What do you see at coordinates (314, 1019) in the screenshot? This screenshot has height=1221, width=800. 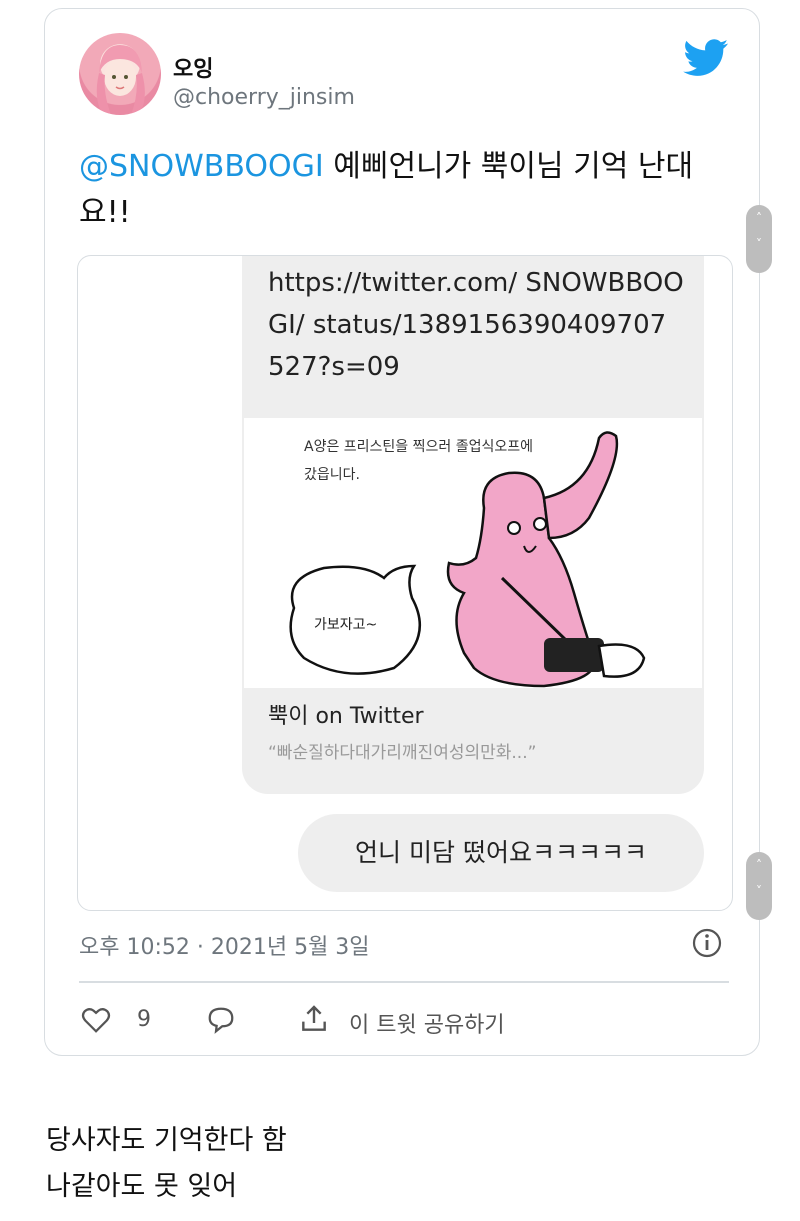 I see `share-icon` at bounding box center [314, 1019].